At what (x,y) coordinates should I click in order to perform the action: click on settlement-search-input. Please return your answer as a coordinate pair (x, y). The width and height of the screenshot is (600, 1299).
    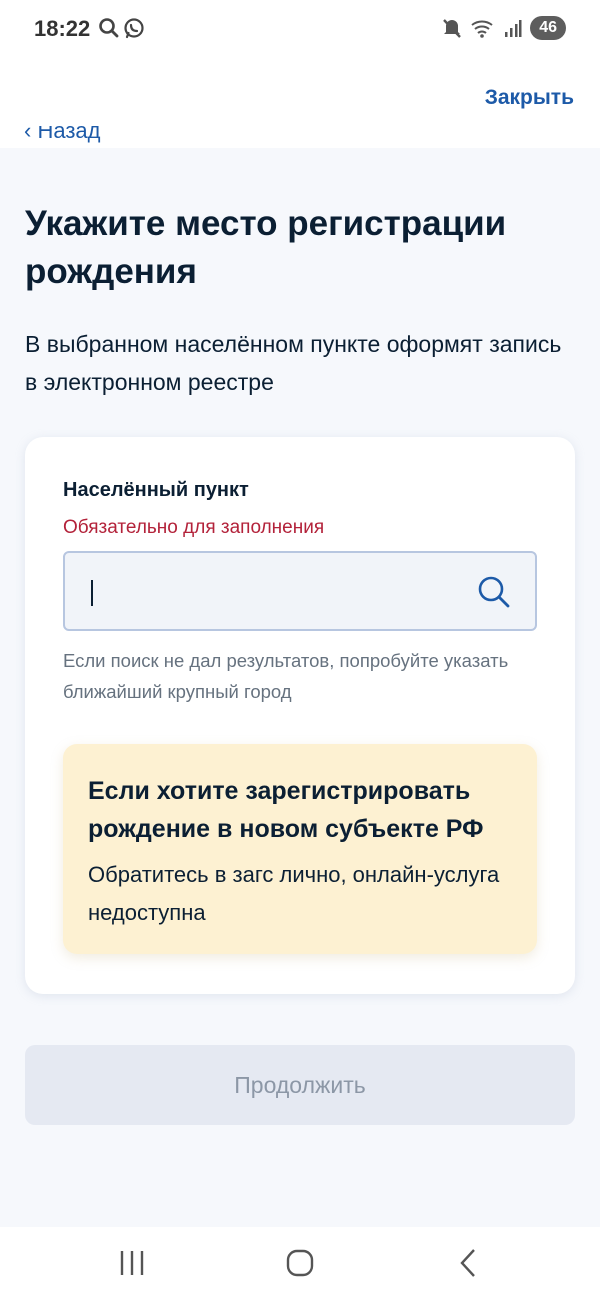
    Looking at the image, I should click on (300, 591).